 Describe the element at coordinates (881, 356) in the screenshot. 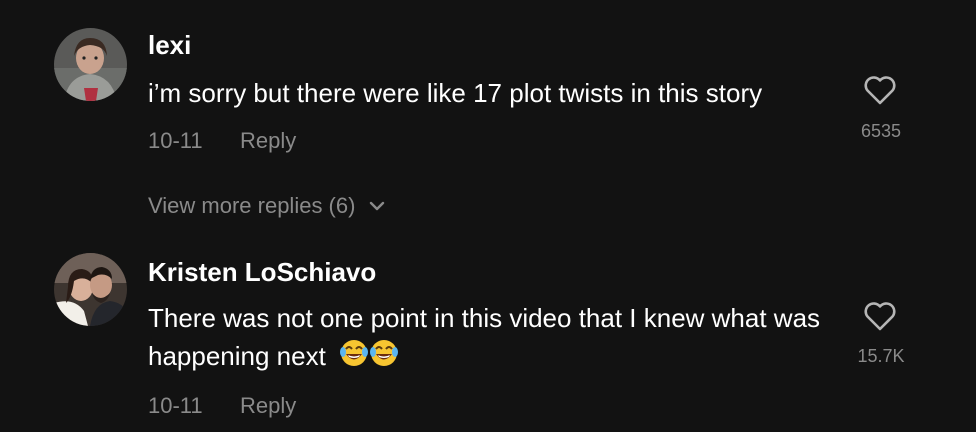

I see `like-count: 15.7K` at that location.